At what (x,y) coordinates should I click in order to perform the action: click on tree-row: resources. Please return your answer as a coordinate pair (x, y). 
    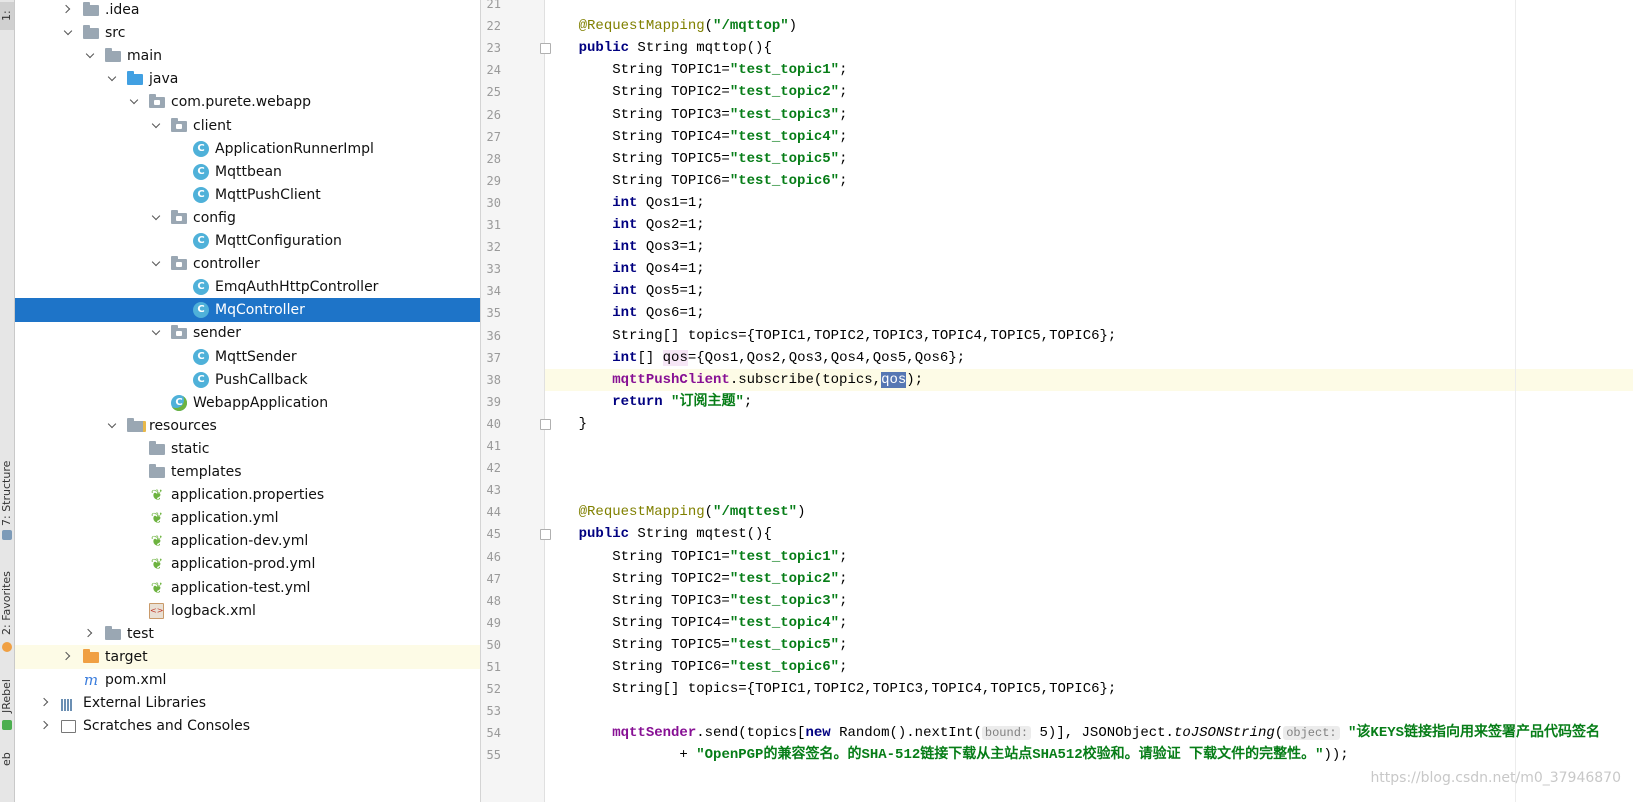
    Looking at the image, I should click on (247, 426).